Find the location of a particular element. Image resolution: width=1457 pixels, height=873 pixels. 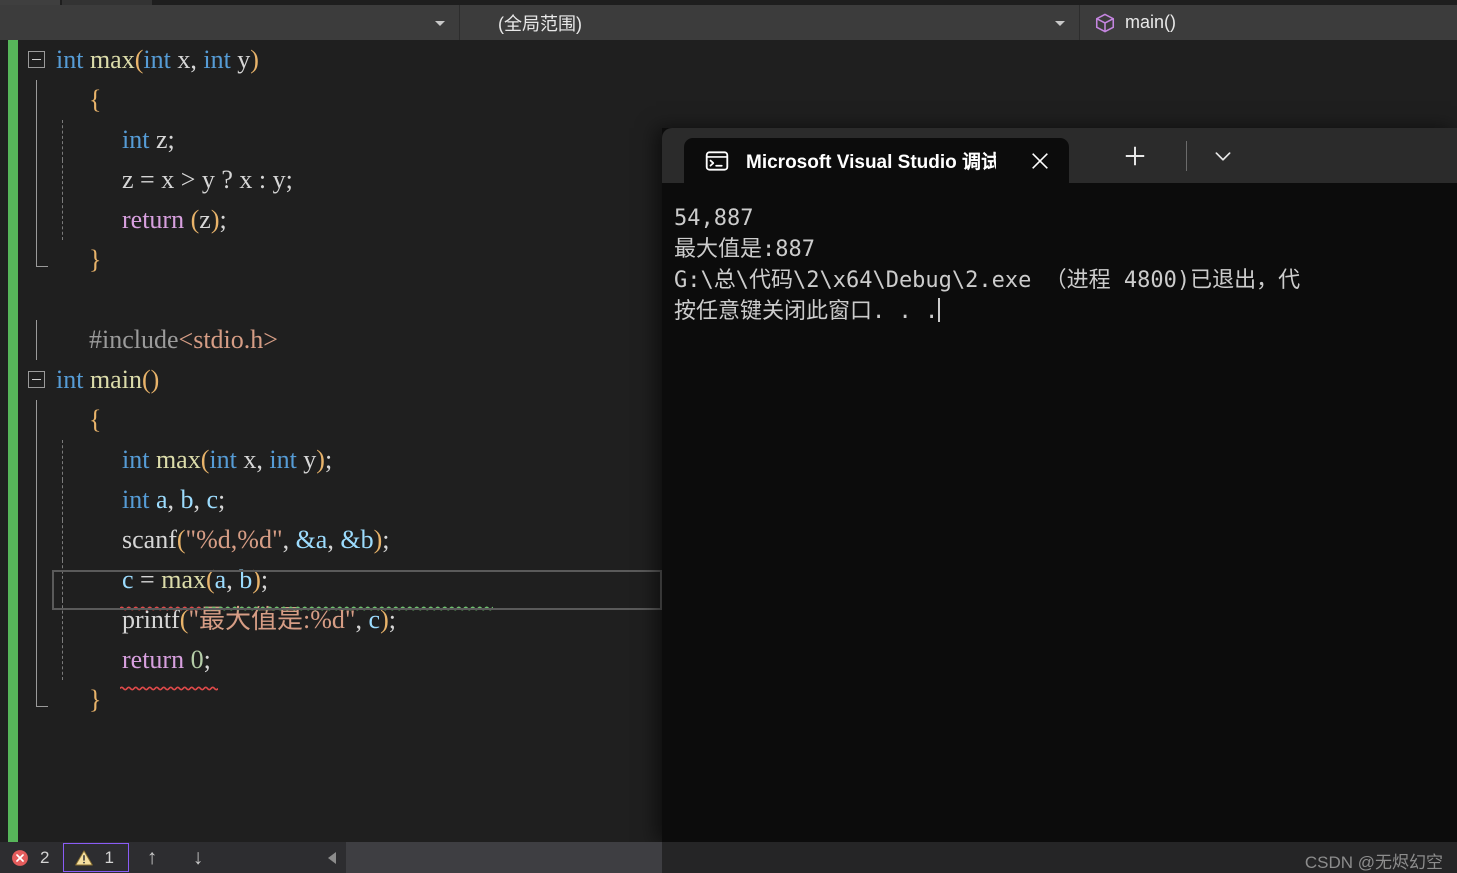

scroll-left-icon is located at coordinates (332, 857).